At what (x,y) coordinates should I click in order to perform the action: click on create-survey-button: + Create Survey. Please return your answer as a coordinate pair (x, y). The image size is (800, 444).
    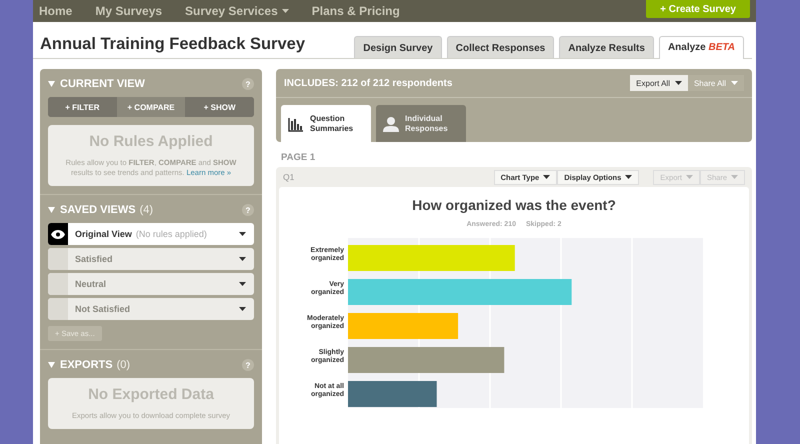
    Looking at the image, I should click on (698, 9).